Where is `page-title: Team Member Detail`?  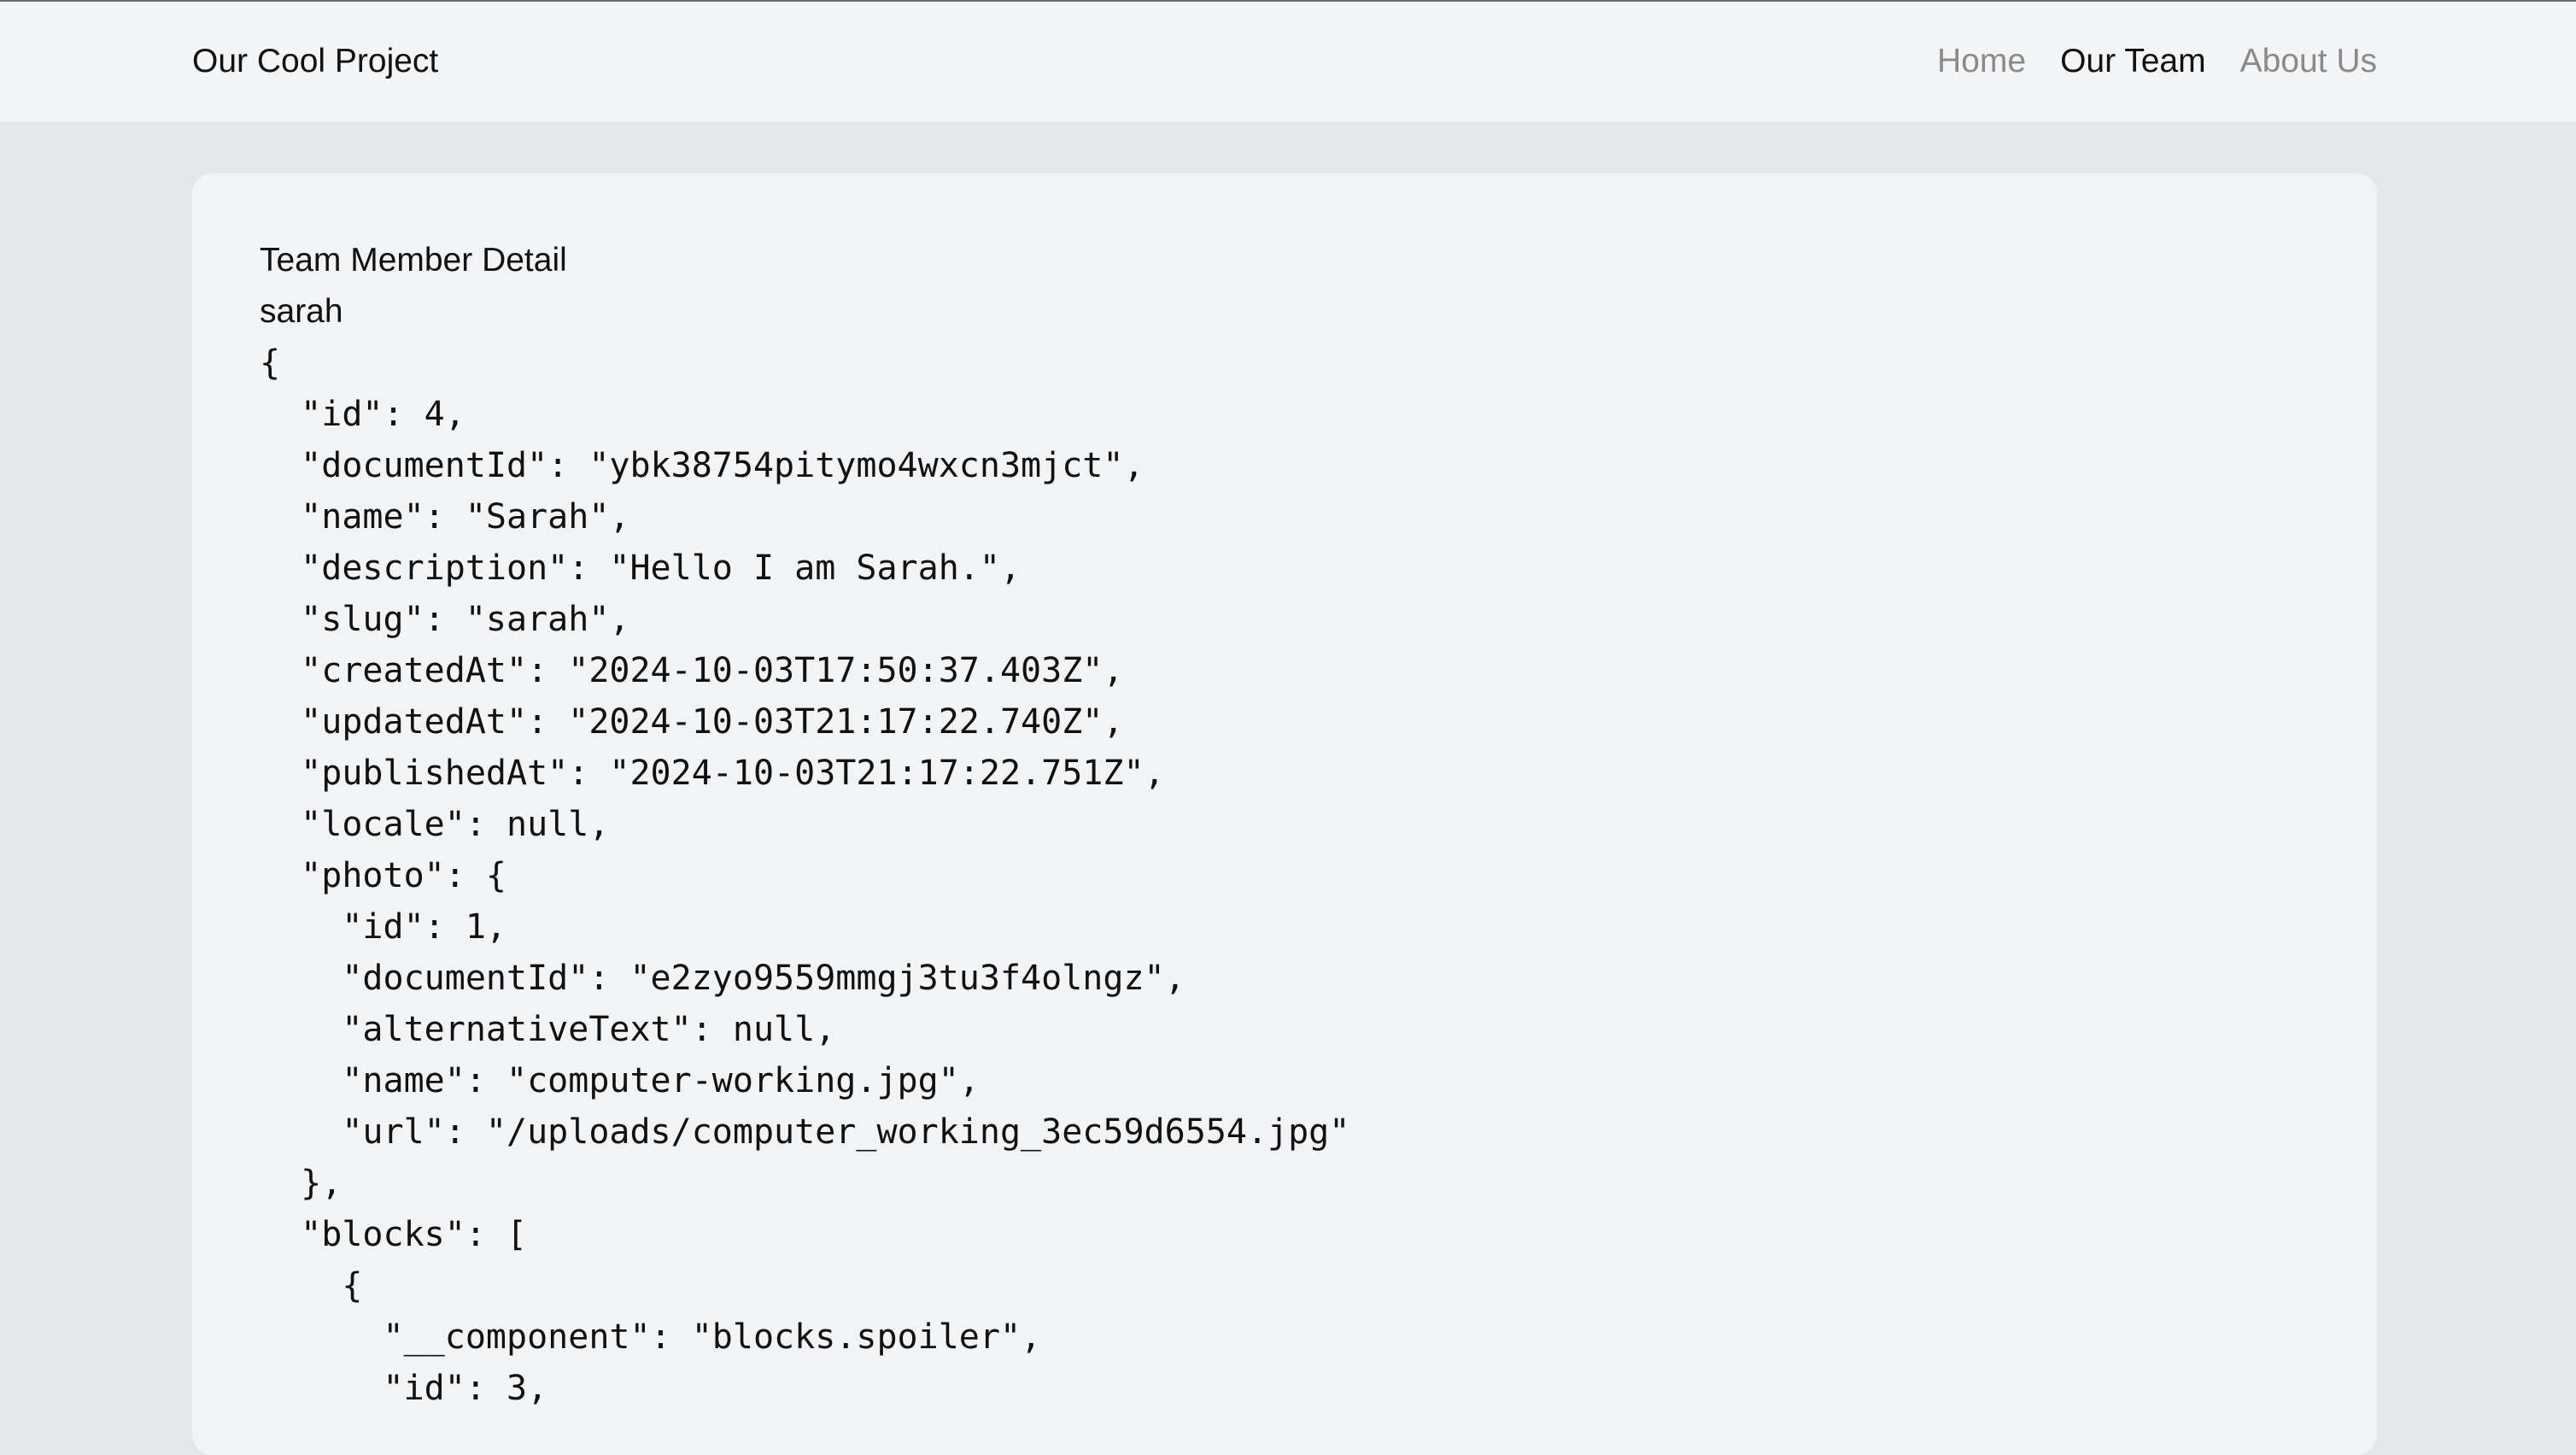
page-title: Team Member Detail is located at coordinates (413, 261).